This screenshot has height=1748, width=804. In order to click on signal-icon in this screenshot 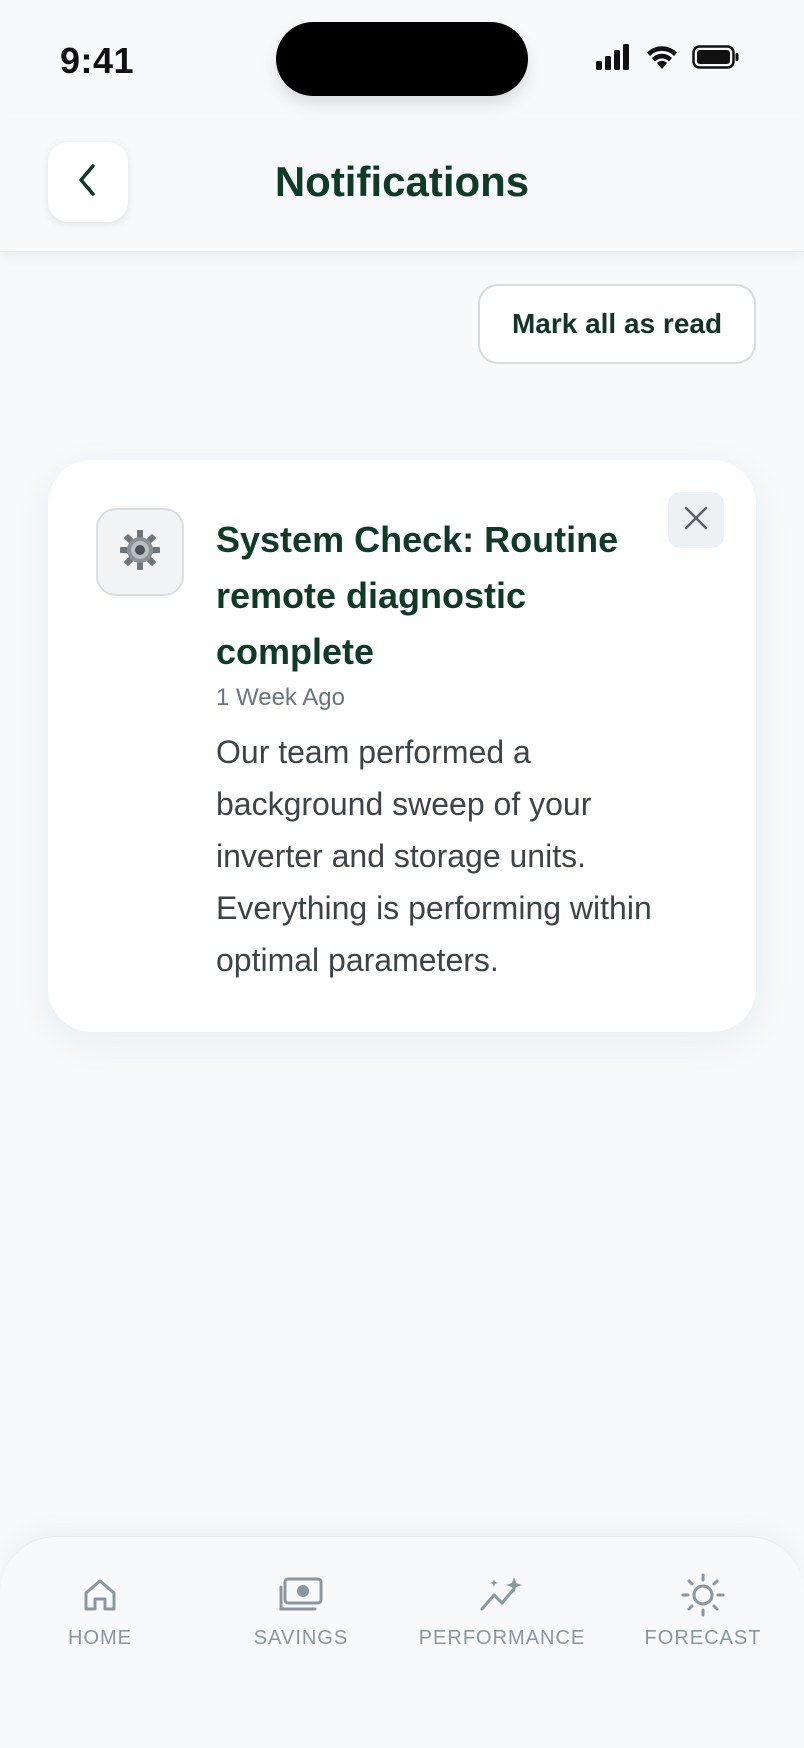, I will do `click(614, 59)`.